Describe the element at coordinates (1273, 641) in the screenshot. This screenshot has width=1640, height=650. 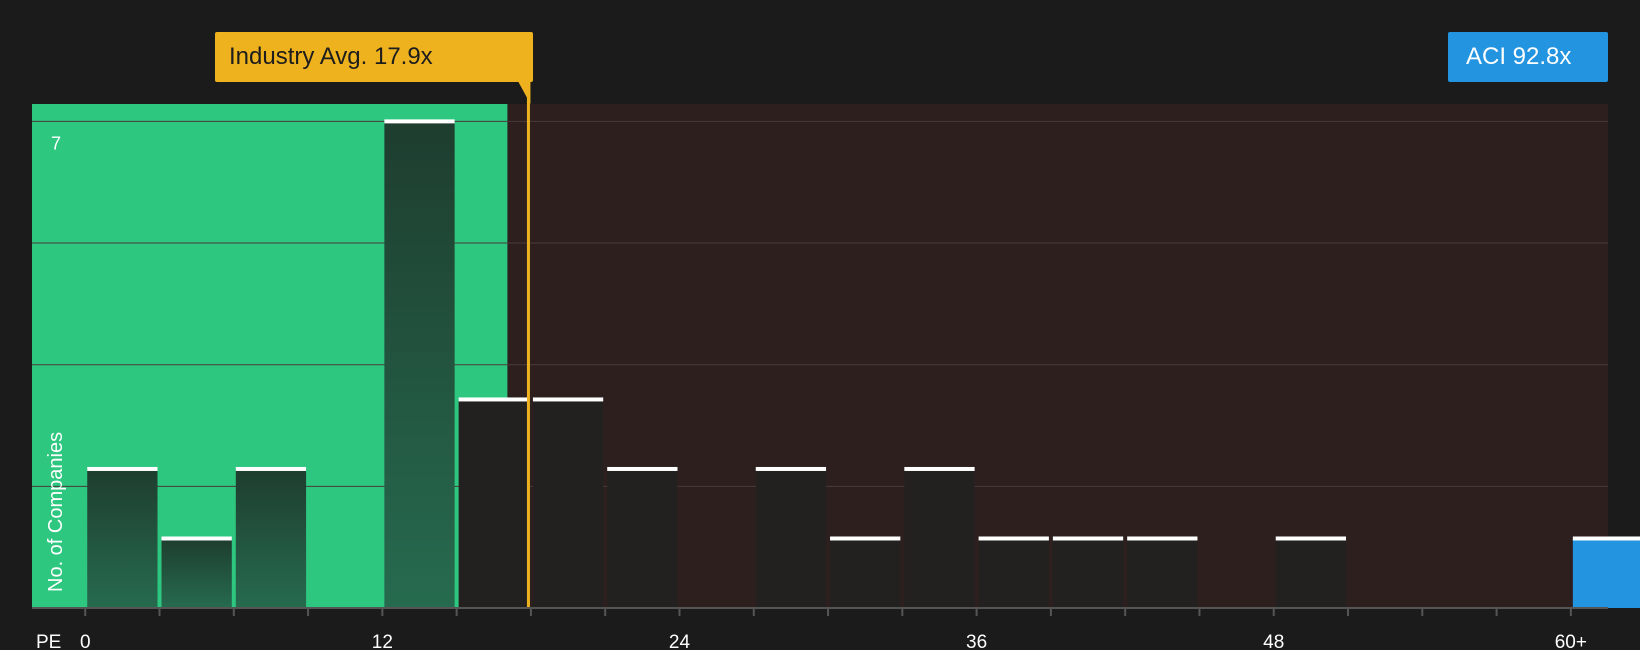
I see `x-tick-label: 48` at that location.